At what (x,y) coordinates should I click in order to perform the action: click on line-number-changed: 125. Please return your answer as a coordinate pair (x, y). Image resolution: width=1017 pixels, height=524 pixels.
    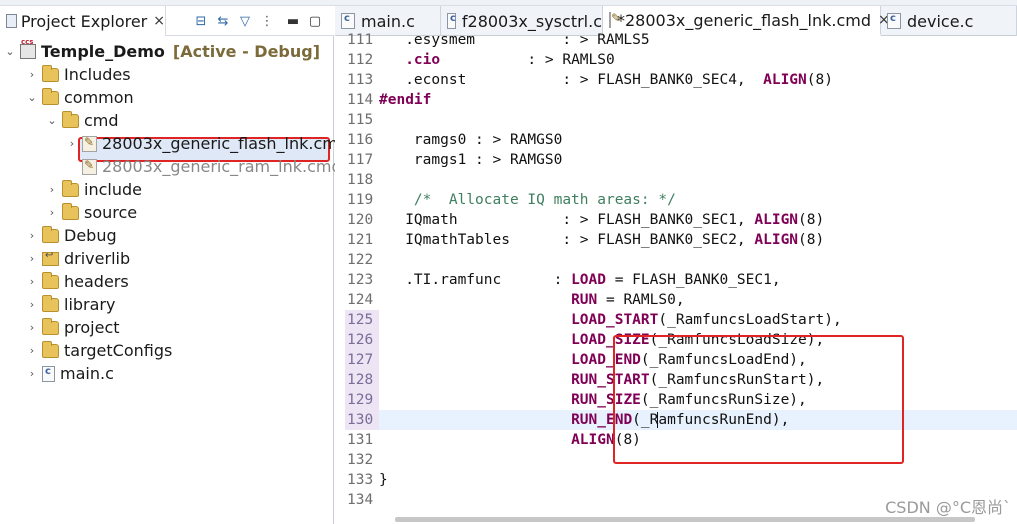
    Looking at the image, I should click on (362, 320).